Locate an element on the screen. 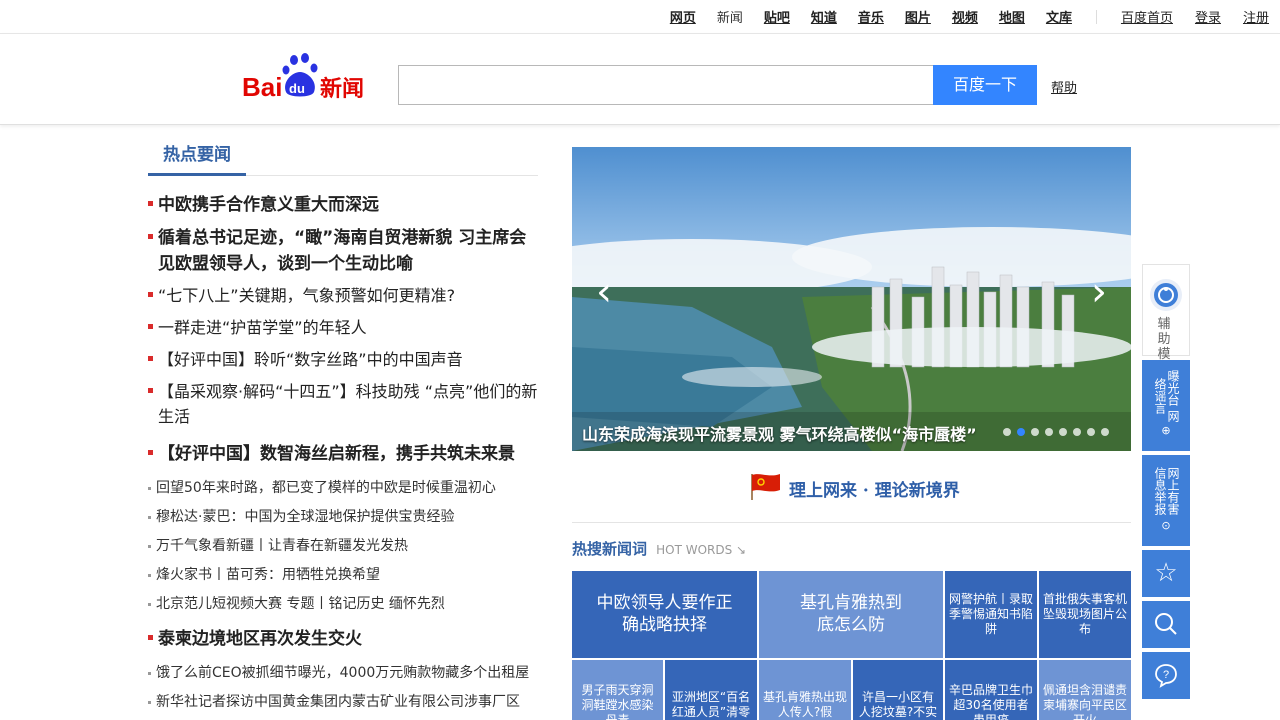 The image size is (1280, 720). news-link: 泰柬边境地区再次发生交火 is located at coordinates (349, 639).